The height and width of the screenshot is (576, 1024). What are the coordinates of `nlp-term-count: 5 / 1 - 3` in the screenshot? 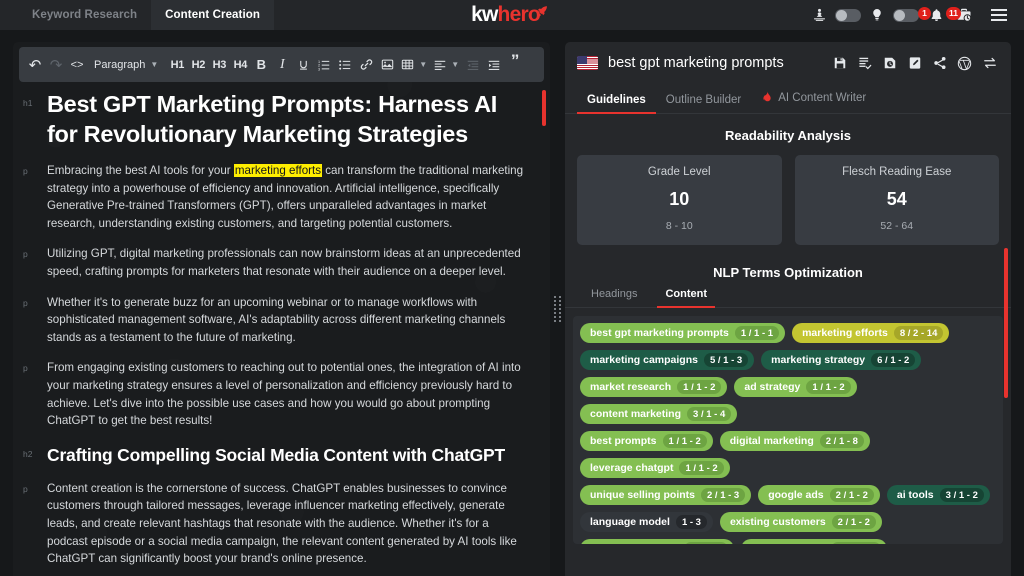 It's located at (726, 360).